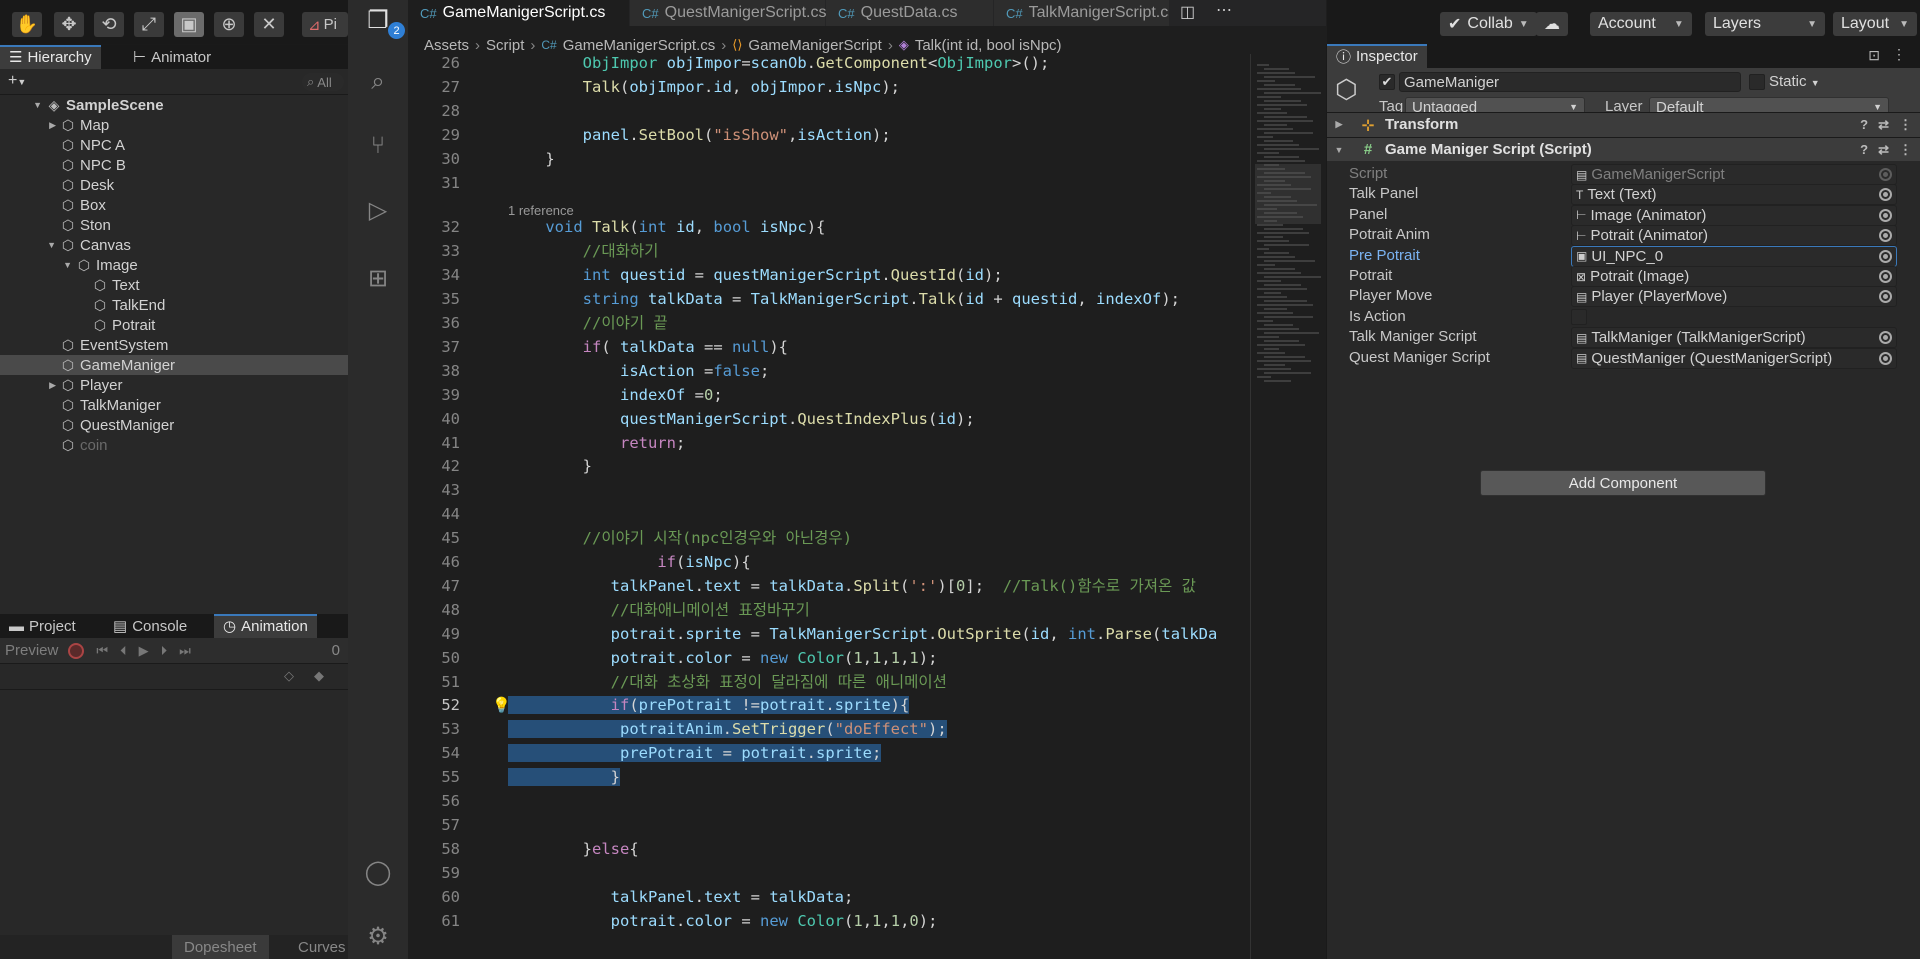  Describe the element at coordinates (378, 210) in the screenshot. I see `run-debug-icon: ▷` at that location.